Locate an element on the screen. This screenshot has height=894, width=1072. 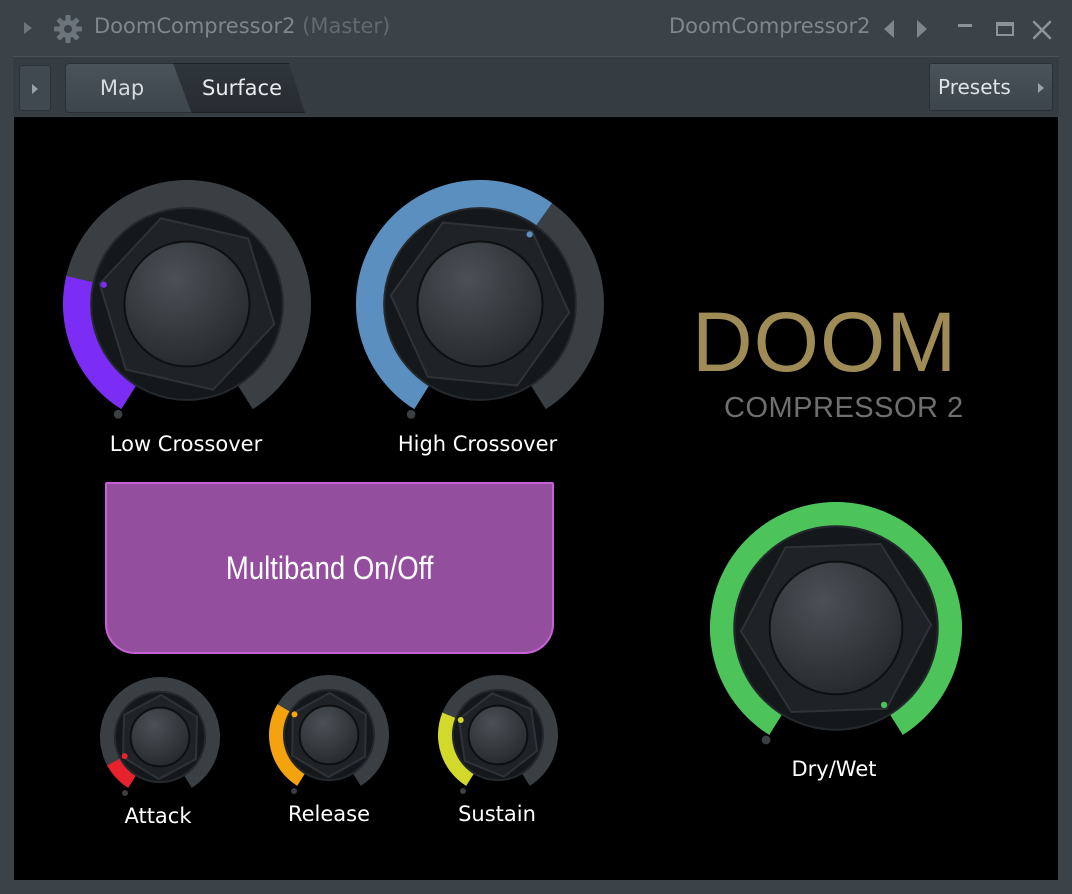
high-crossover-knob is located at coordinates (480, 304).